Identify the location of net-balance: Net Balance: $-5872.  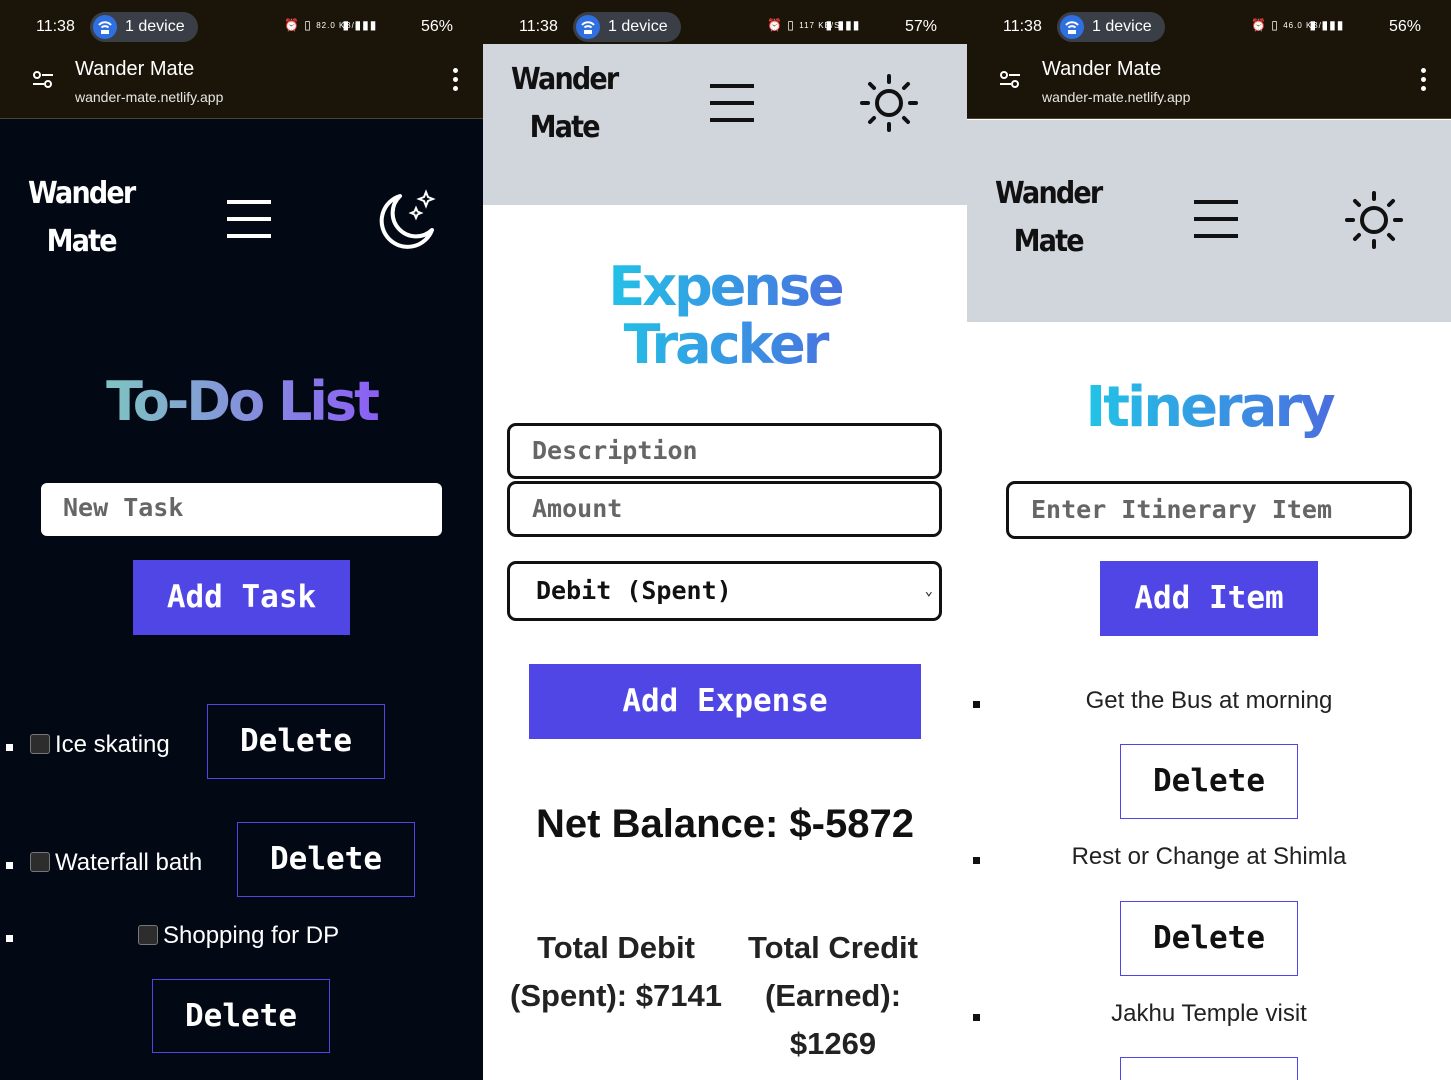
(725, 824).